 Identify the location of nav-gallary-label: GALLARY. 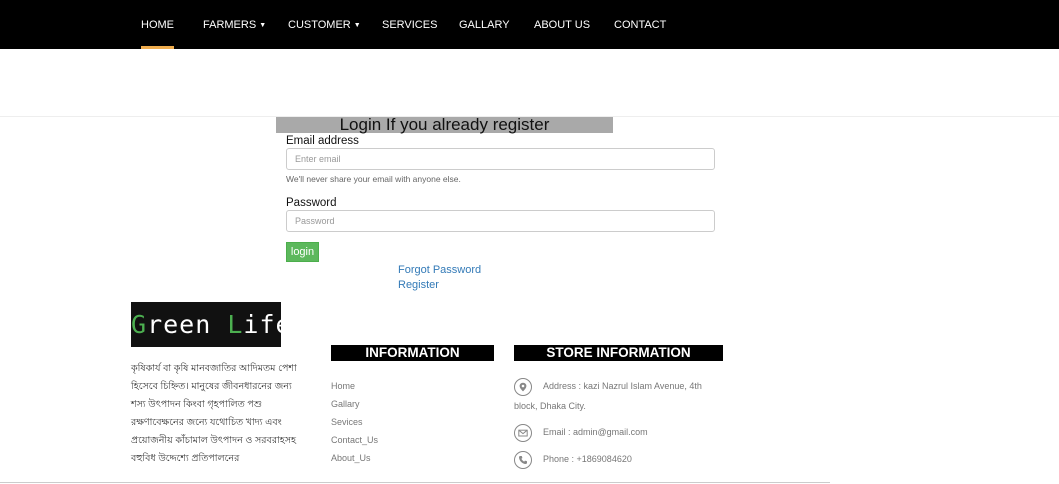
(484, 25).